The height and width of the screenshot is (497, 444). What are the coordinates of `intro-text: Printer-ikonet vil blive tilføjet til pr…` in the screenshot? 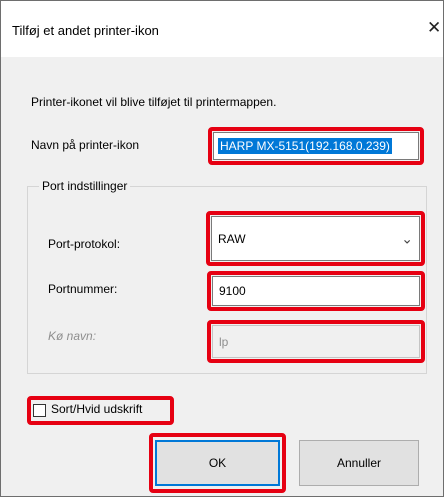 It's located at (154, 102).